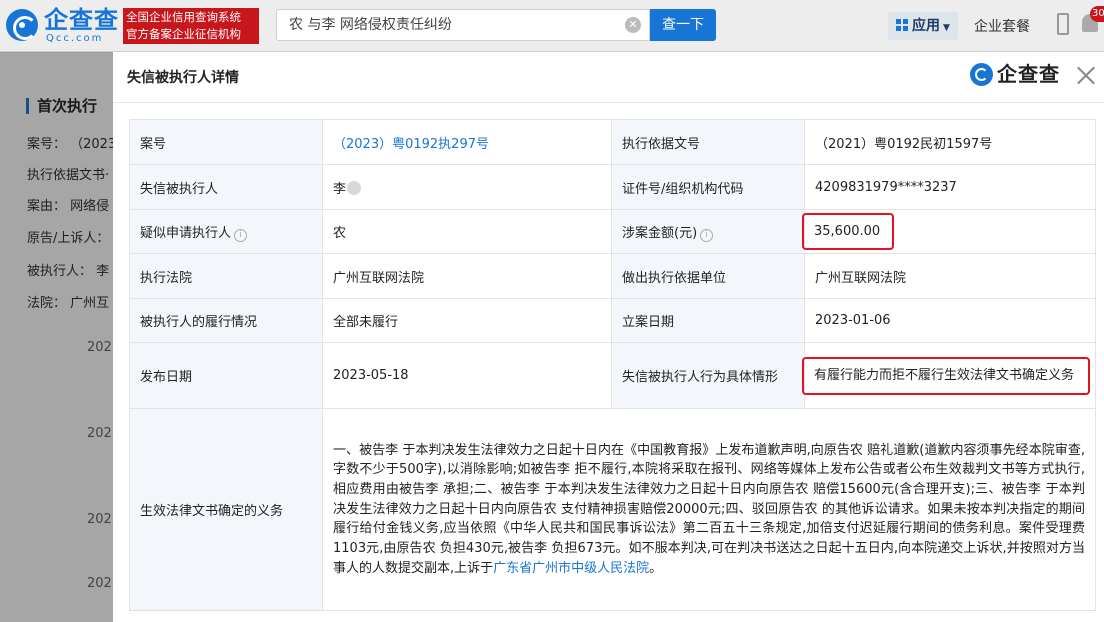  What do you see at coordinates (61, 106) in the screenshot?
I see `section-title: 首次执行` at bounding box center [61, 106].